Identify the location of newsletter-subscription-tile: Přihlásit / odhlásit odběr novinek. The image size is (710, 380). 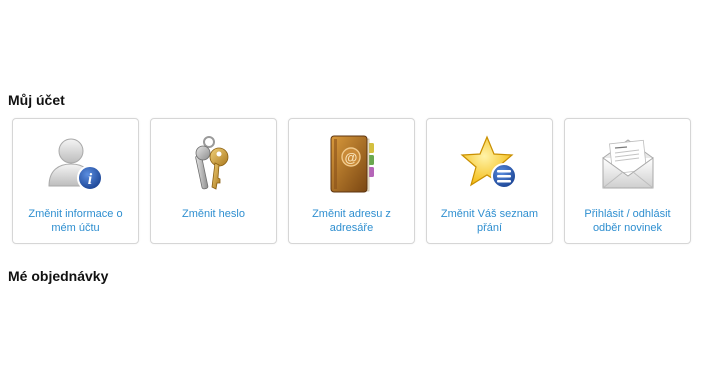
(627, 181).